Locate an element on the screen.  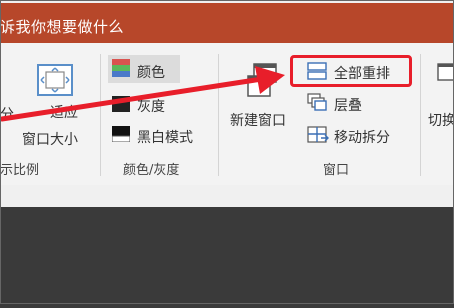
black-white-label: 黑白模式 is located at coordinates (165, 137).